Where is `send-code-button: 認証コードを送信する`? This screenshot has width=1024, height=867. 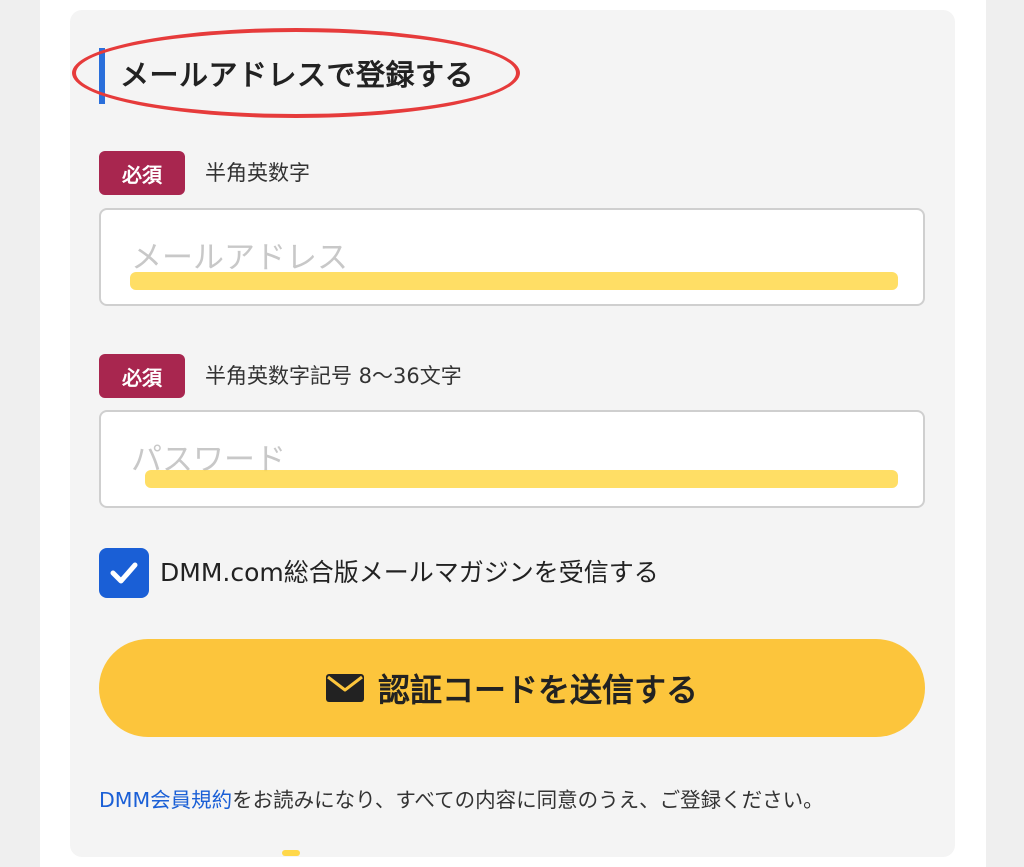 send-code-button: 認証コードを送信する is located at coordinates (512, 688).